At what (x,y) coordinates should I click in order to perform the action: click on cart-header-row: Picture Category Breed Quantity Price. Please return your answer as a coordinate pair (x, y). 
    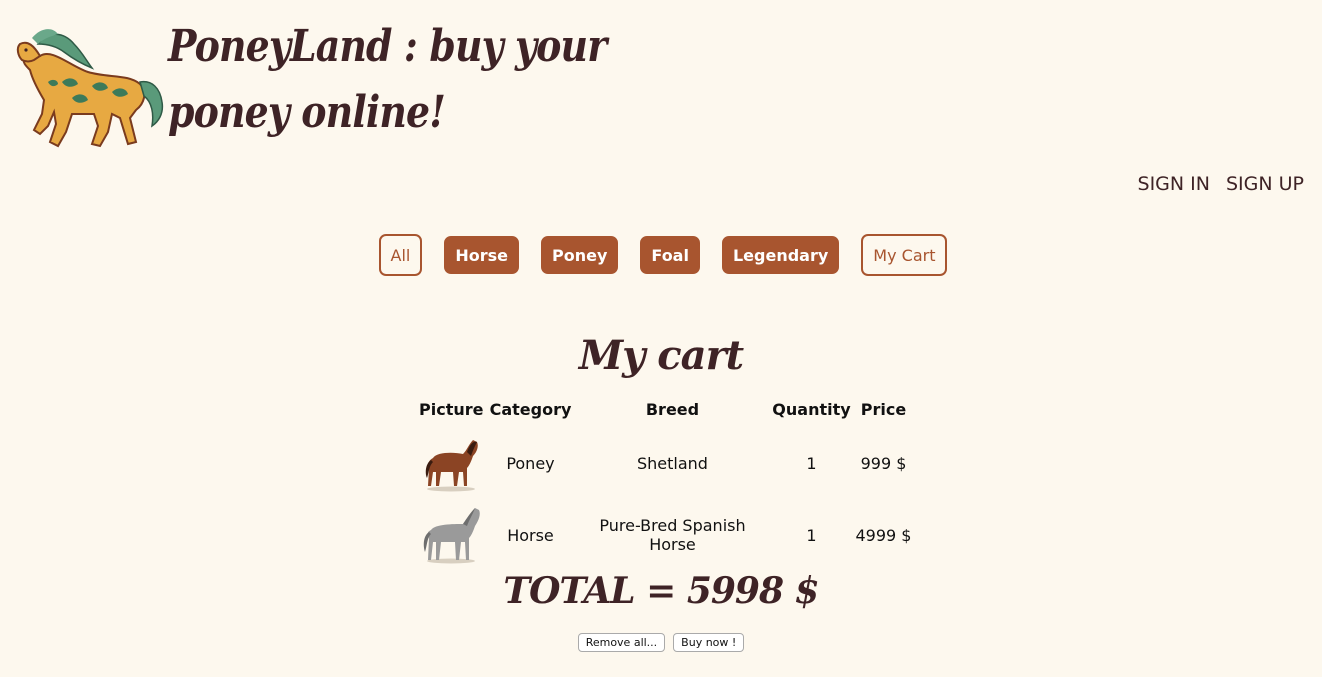
    Looking at the image, I should click on (665, 411).